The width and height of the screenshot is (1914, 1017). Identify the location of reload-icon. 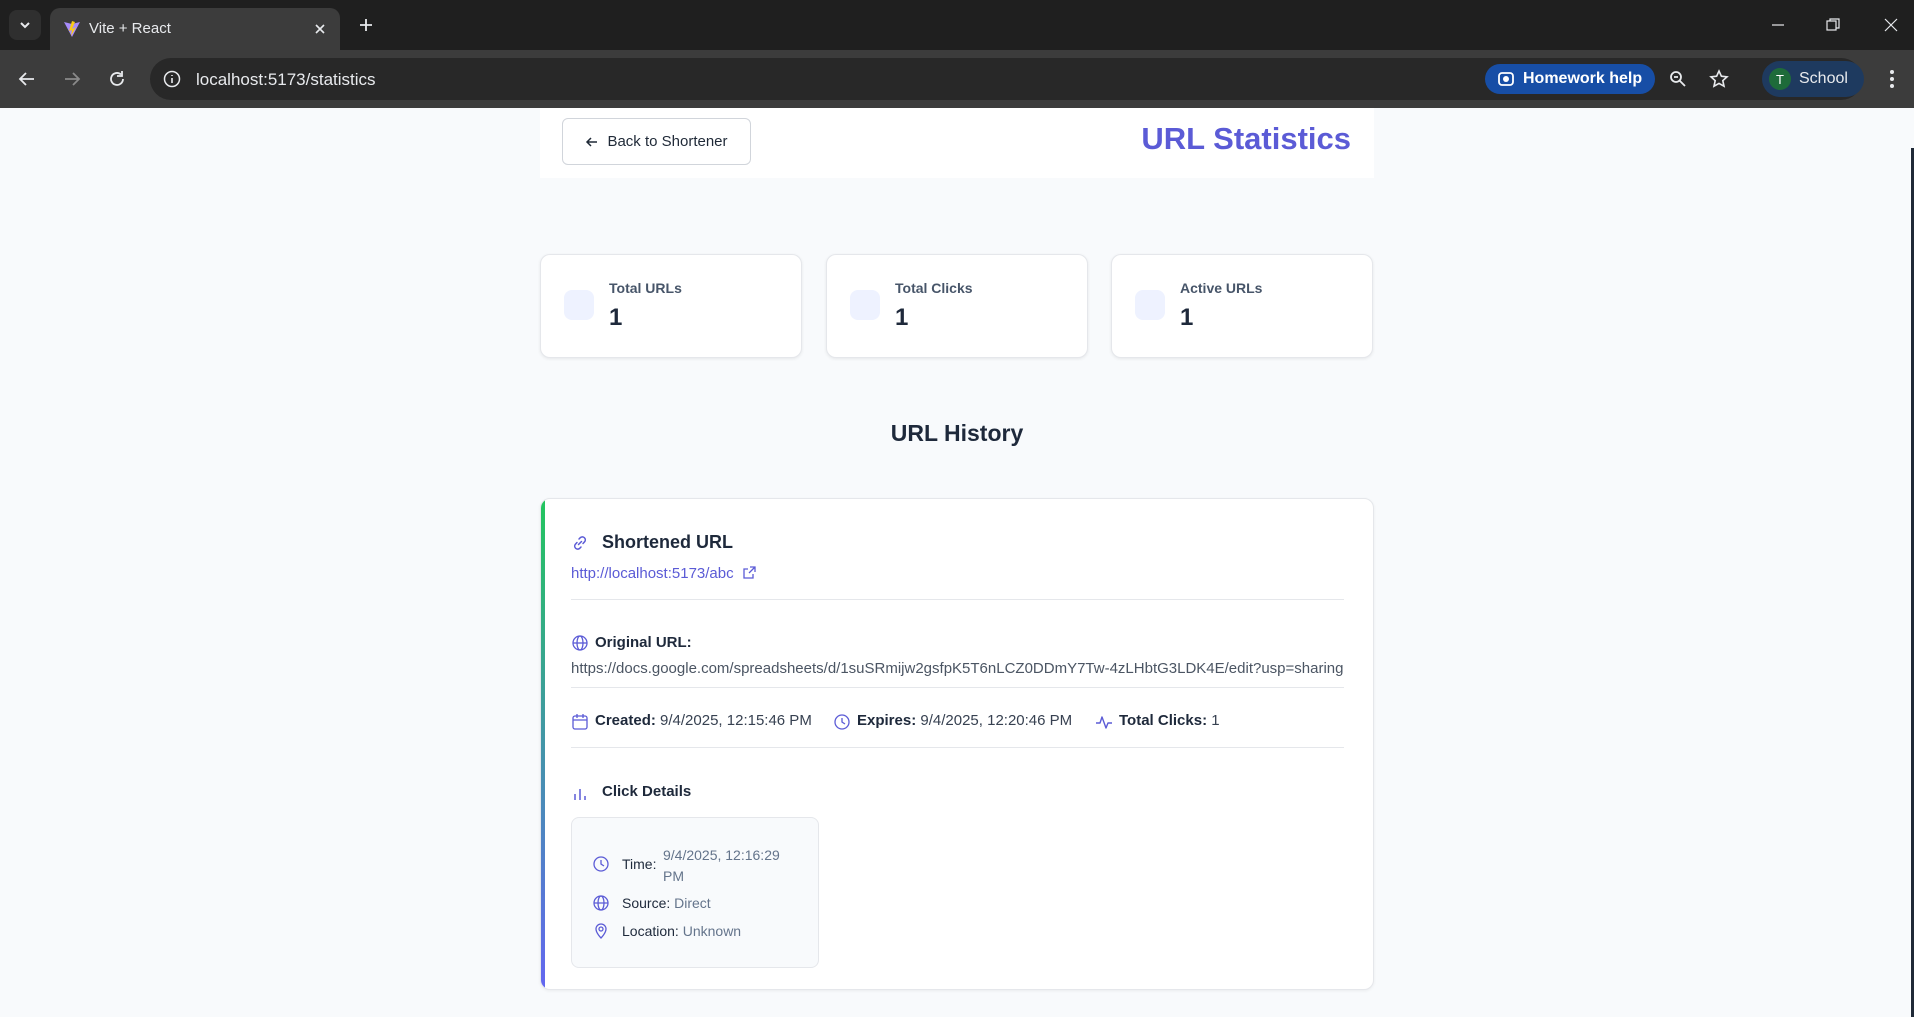
(117, 79).